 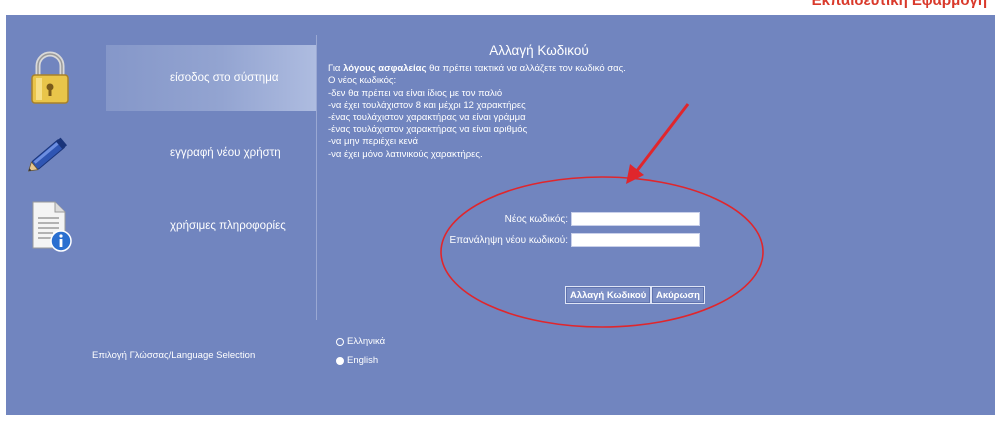 What do you see at coordinates (362, 81) in the screenshot?
I see `rules-heading: Ο νέος κωδικός:` at bounding box center [362, 81].